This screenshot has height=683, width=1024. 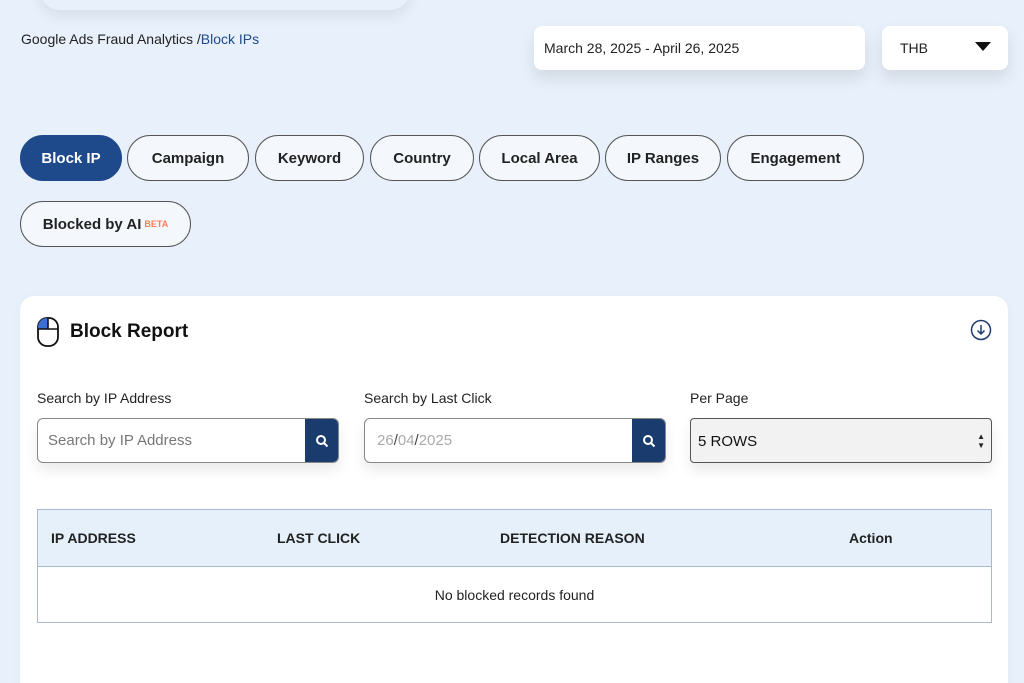 What do you see at coordinates (514, 595) in the screenshot?
I see `empty-table-message: No blocked records found` at bounding box center [514, 595].